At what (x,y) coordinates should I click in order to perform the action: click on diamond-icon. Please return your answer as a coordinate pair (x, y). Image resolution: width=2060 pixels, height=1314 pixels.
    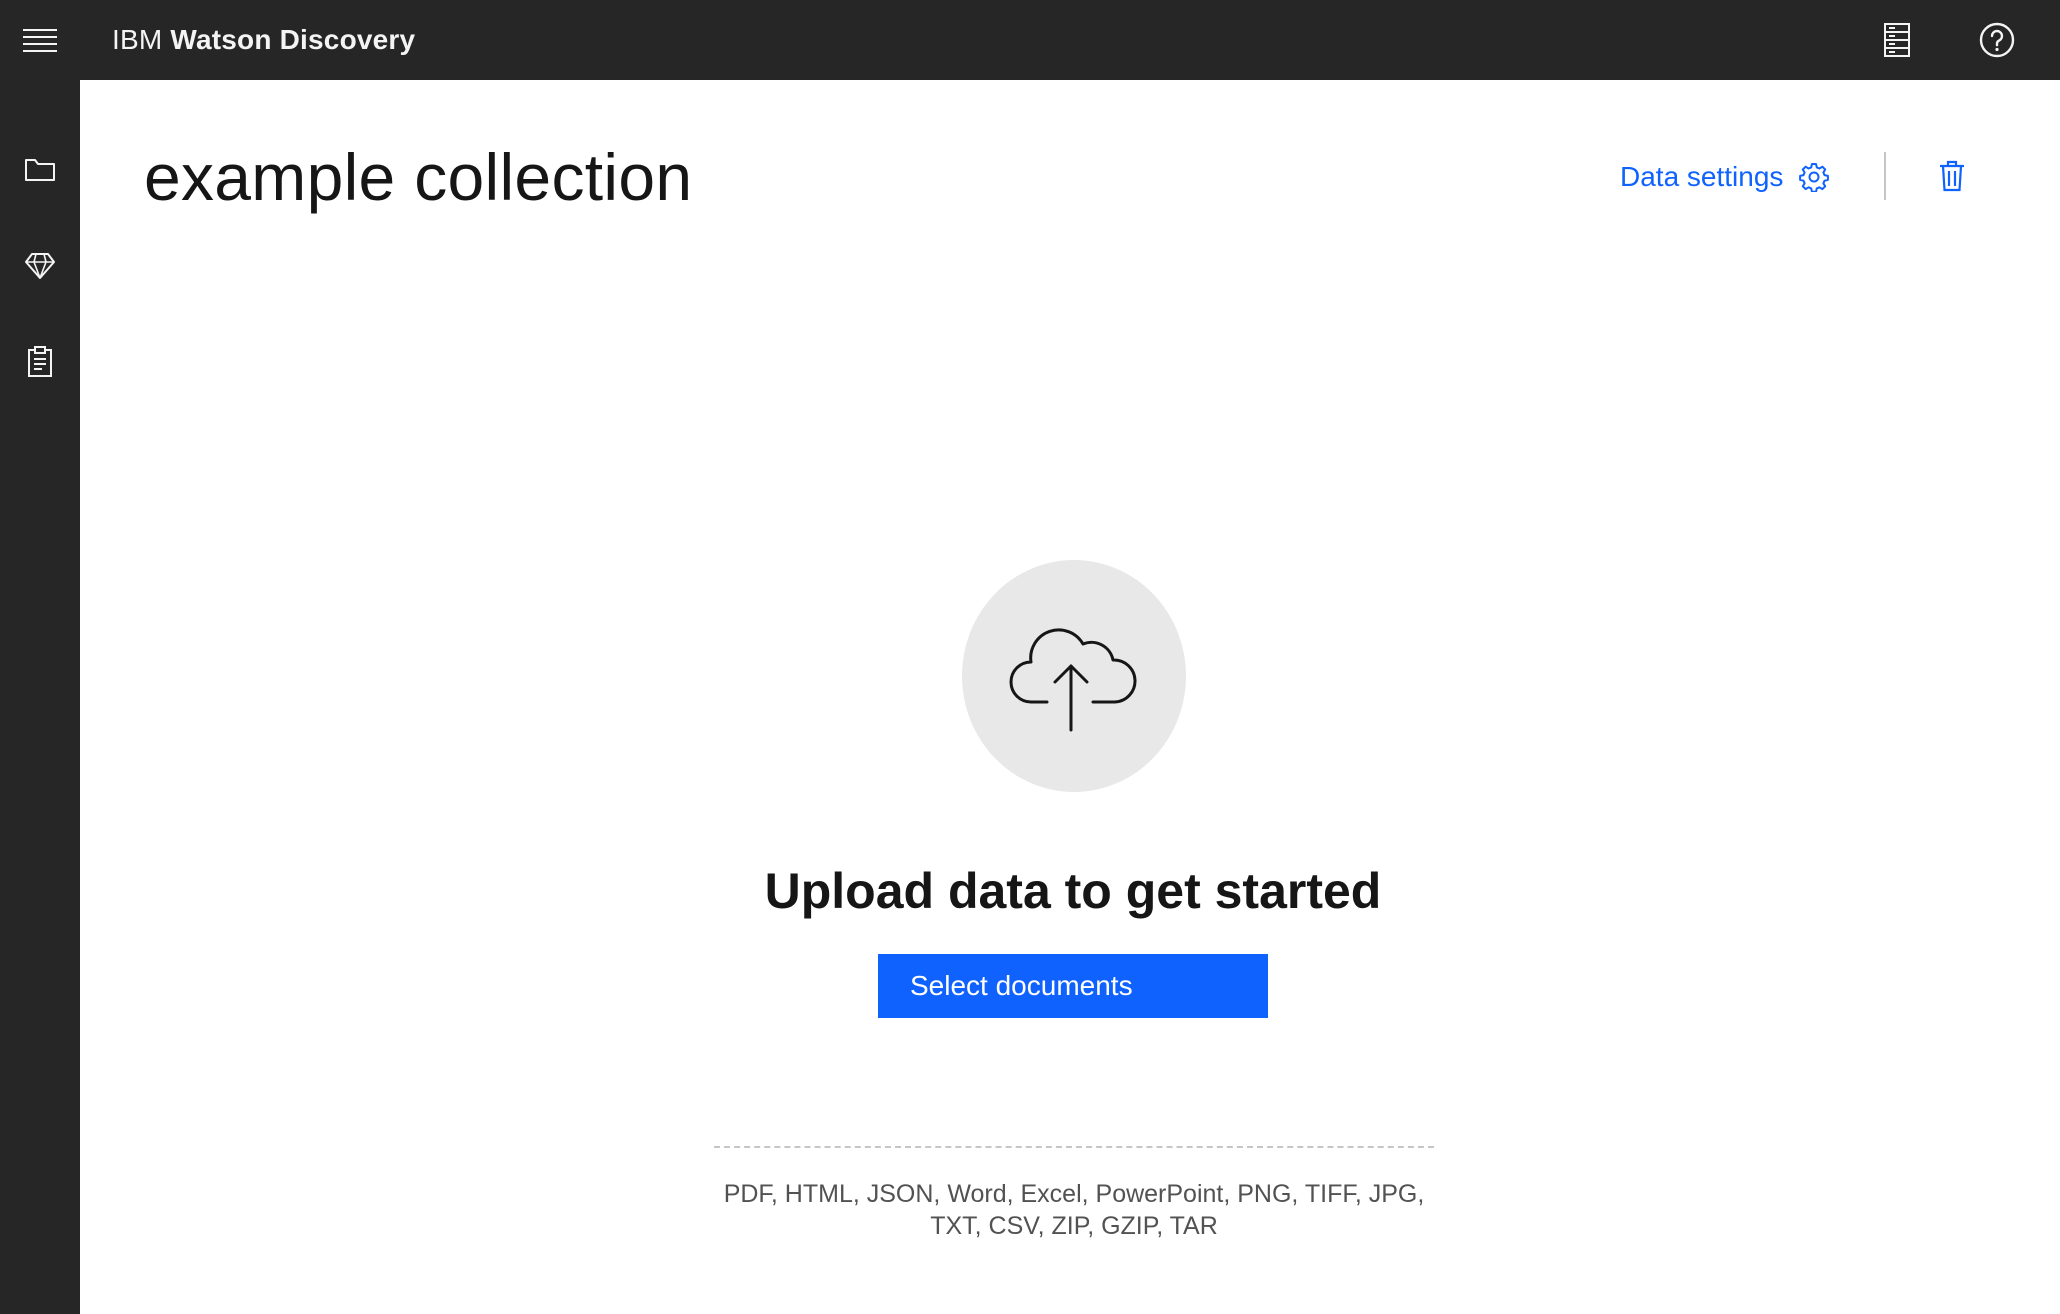
    Looking at the image, I should click on (40, 266).